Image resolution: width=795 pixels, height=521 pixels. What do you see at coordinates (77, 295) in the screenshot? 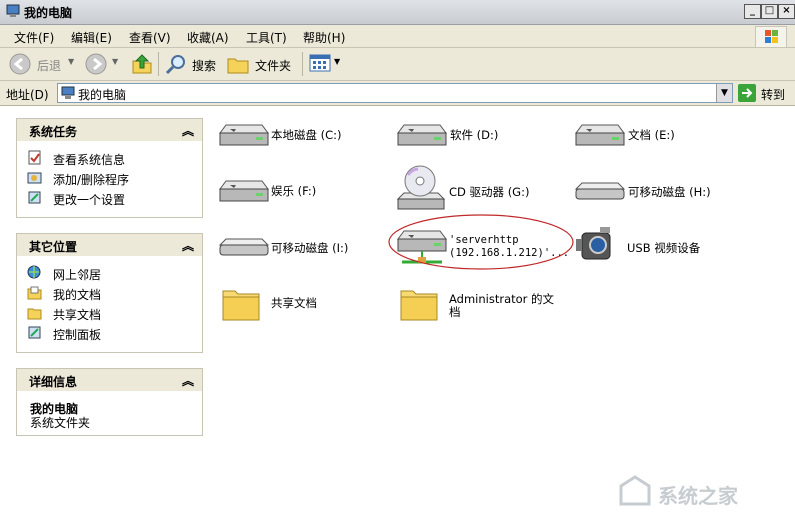
I see `place-label: 我的文档` at bounding box center [77, 295].